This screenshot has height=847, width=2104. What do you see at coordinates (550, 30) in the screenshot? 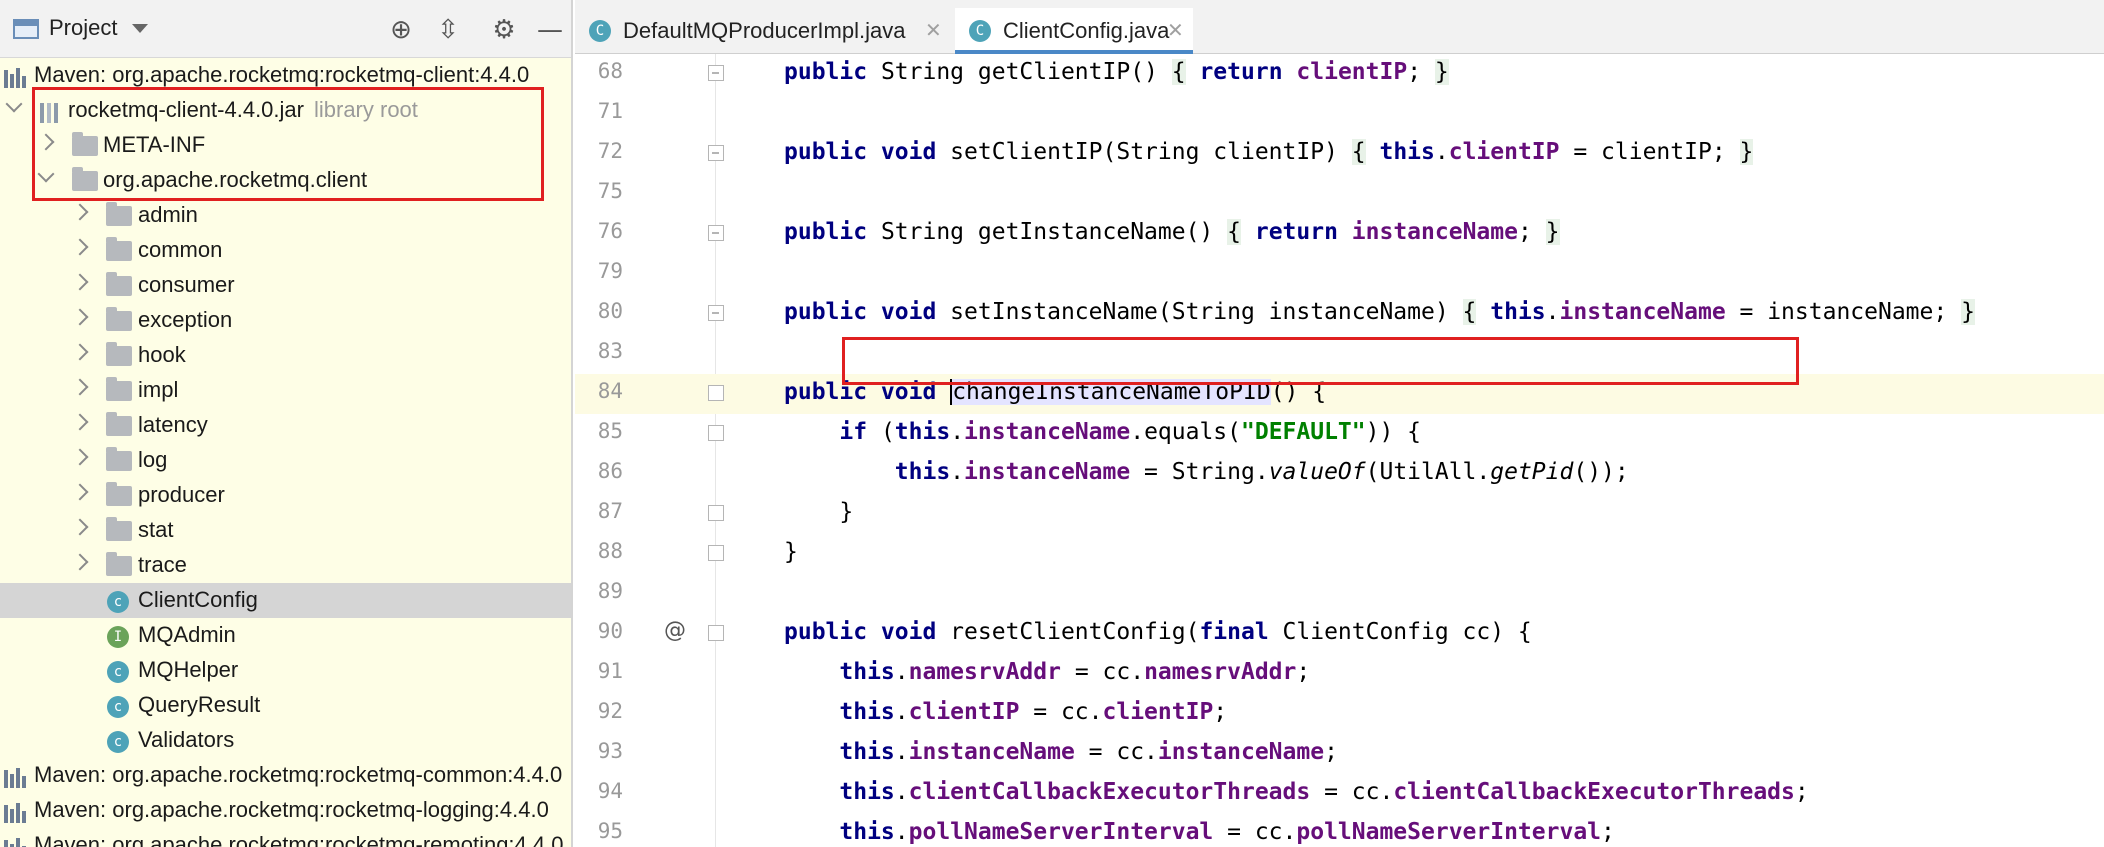
I see `hide-icon: —` at bounding box center [550, 30].